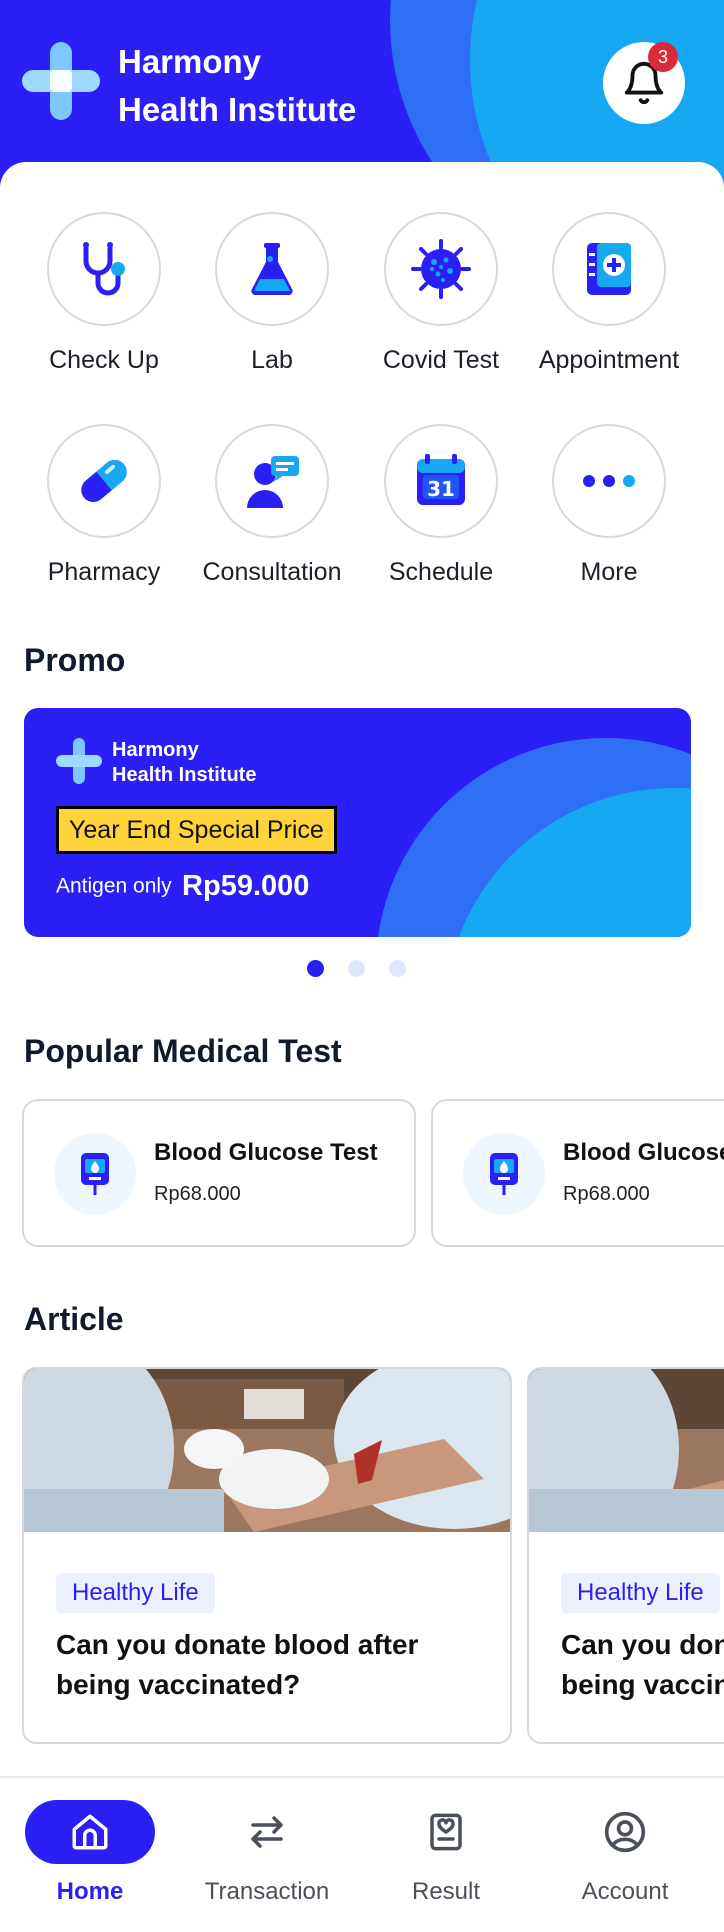 This screenshot has height=1932, width=724. I want to click on nav-label: Result, so click(446, 1891).